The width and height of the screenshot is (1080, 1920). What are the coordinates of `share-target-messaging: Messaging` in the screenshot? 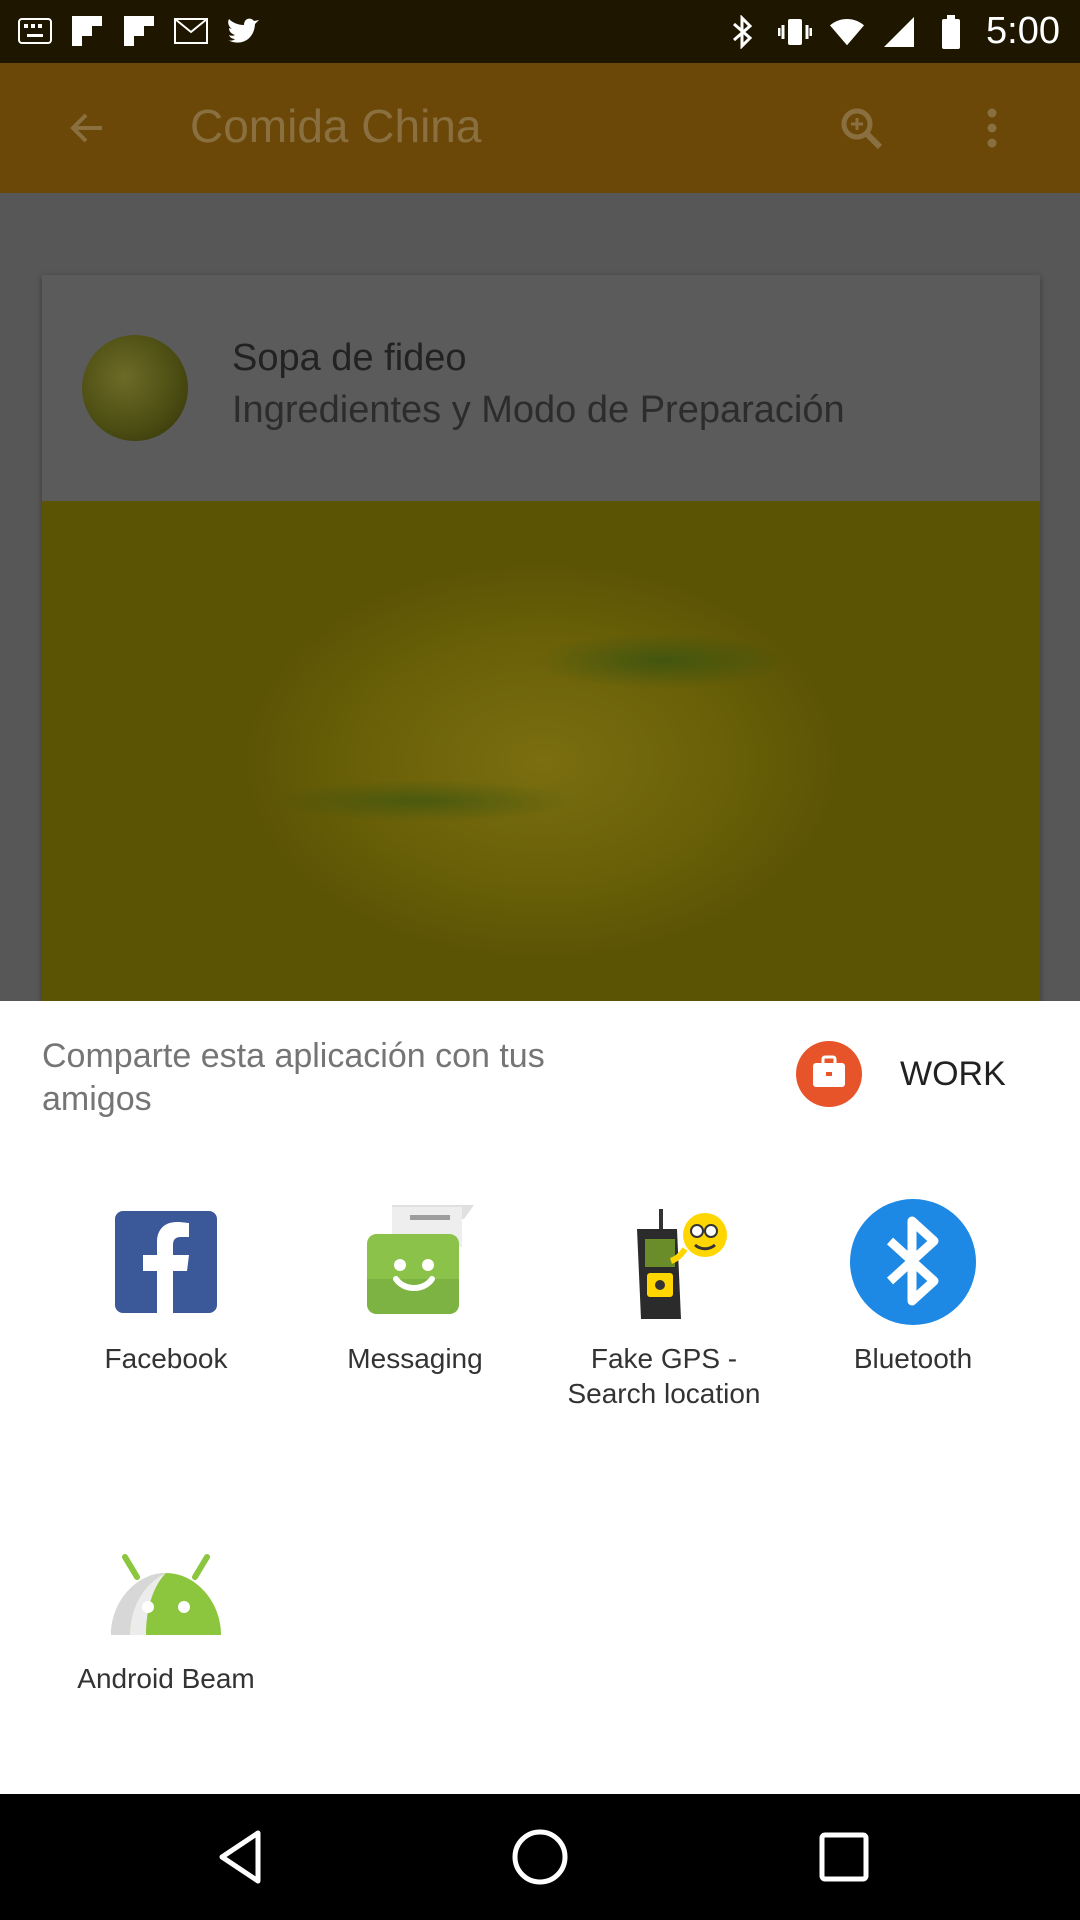 It's located at (415, 1287).